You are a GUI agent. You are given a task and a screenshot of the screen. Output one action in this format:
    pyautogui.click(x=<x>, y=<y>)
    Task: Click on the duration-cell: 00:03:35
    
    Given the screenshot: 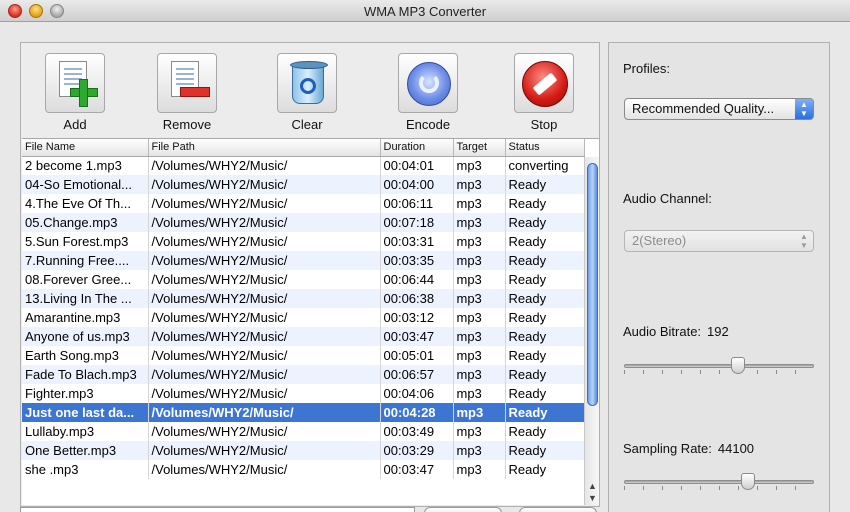 What is the action you would take?
    pyautogui.click(x=417, y=260)
    